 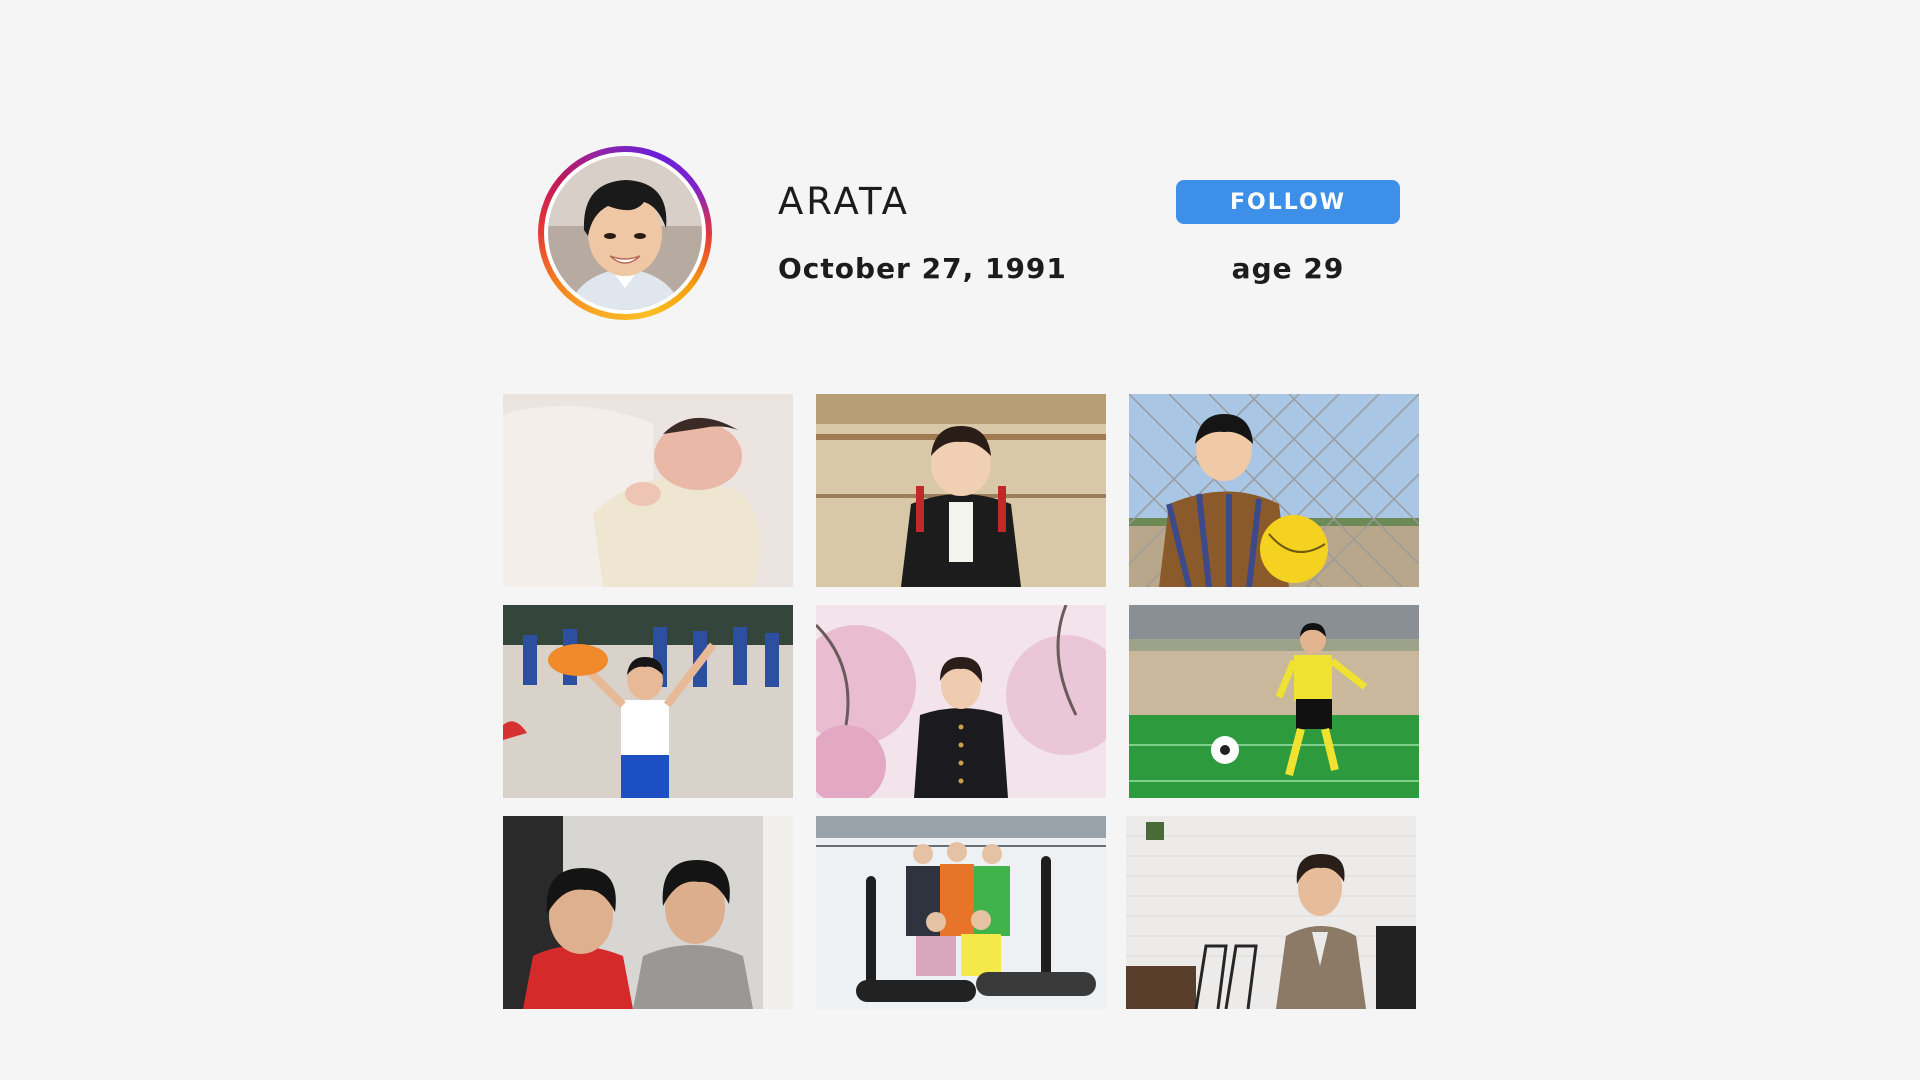 I want to click on profile-age: age 29, so click(x=1288, y=268).